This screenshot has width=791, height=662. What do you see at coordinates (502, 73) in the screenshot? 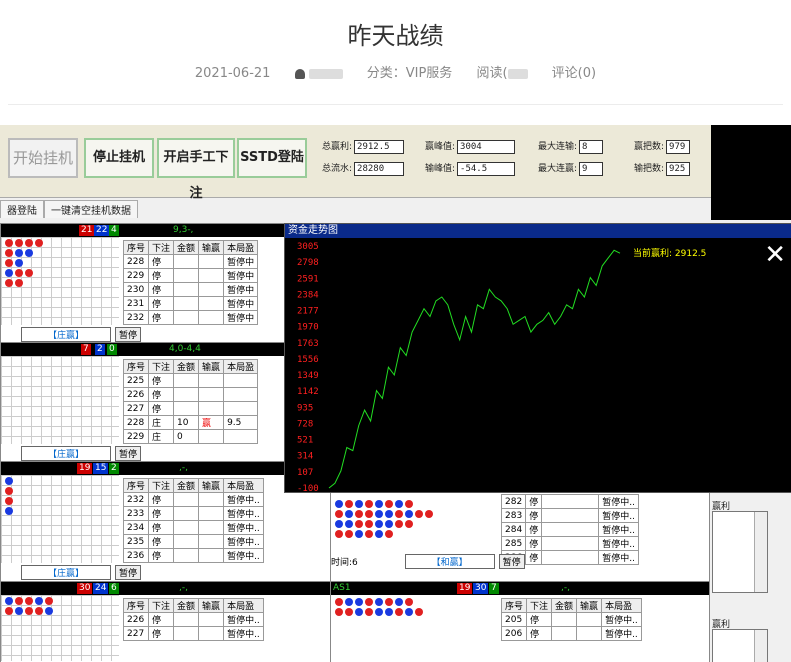
I see `post-reads: 阅读(` at bounding box center [502, 73].